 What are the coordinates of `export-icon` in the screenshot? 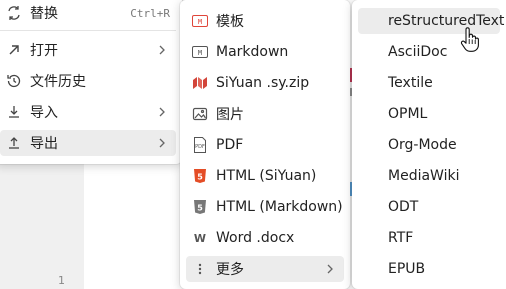 It's located at (14, 143).